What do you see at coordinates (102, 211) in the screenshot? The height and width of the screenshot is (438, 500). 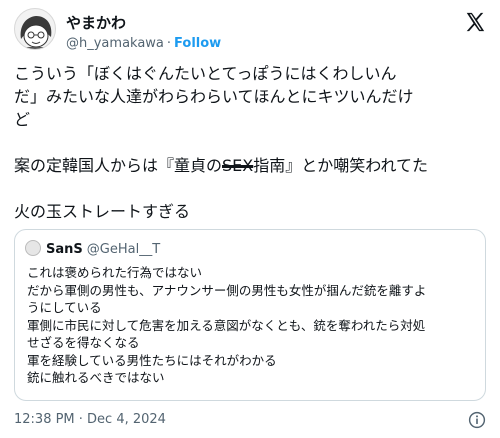 I see `tweet-line: 火の玉ストレートすぎる` at bounding box center [102, 211].